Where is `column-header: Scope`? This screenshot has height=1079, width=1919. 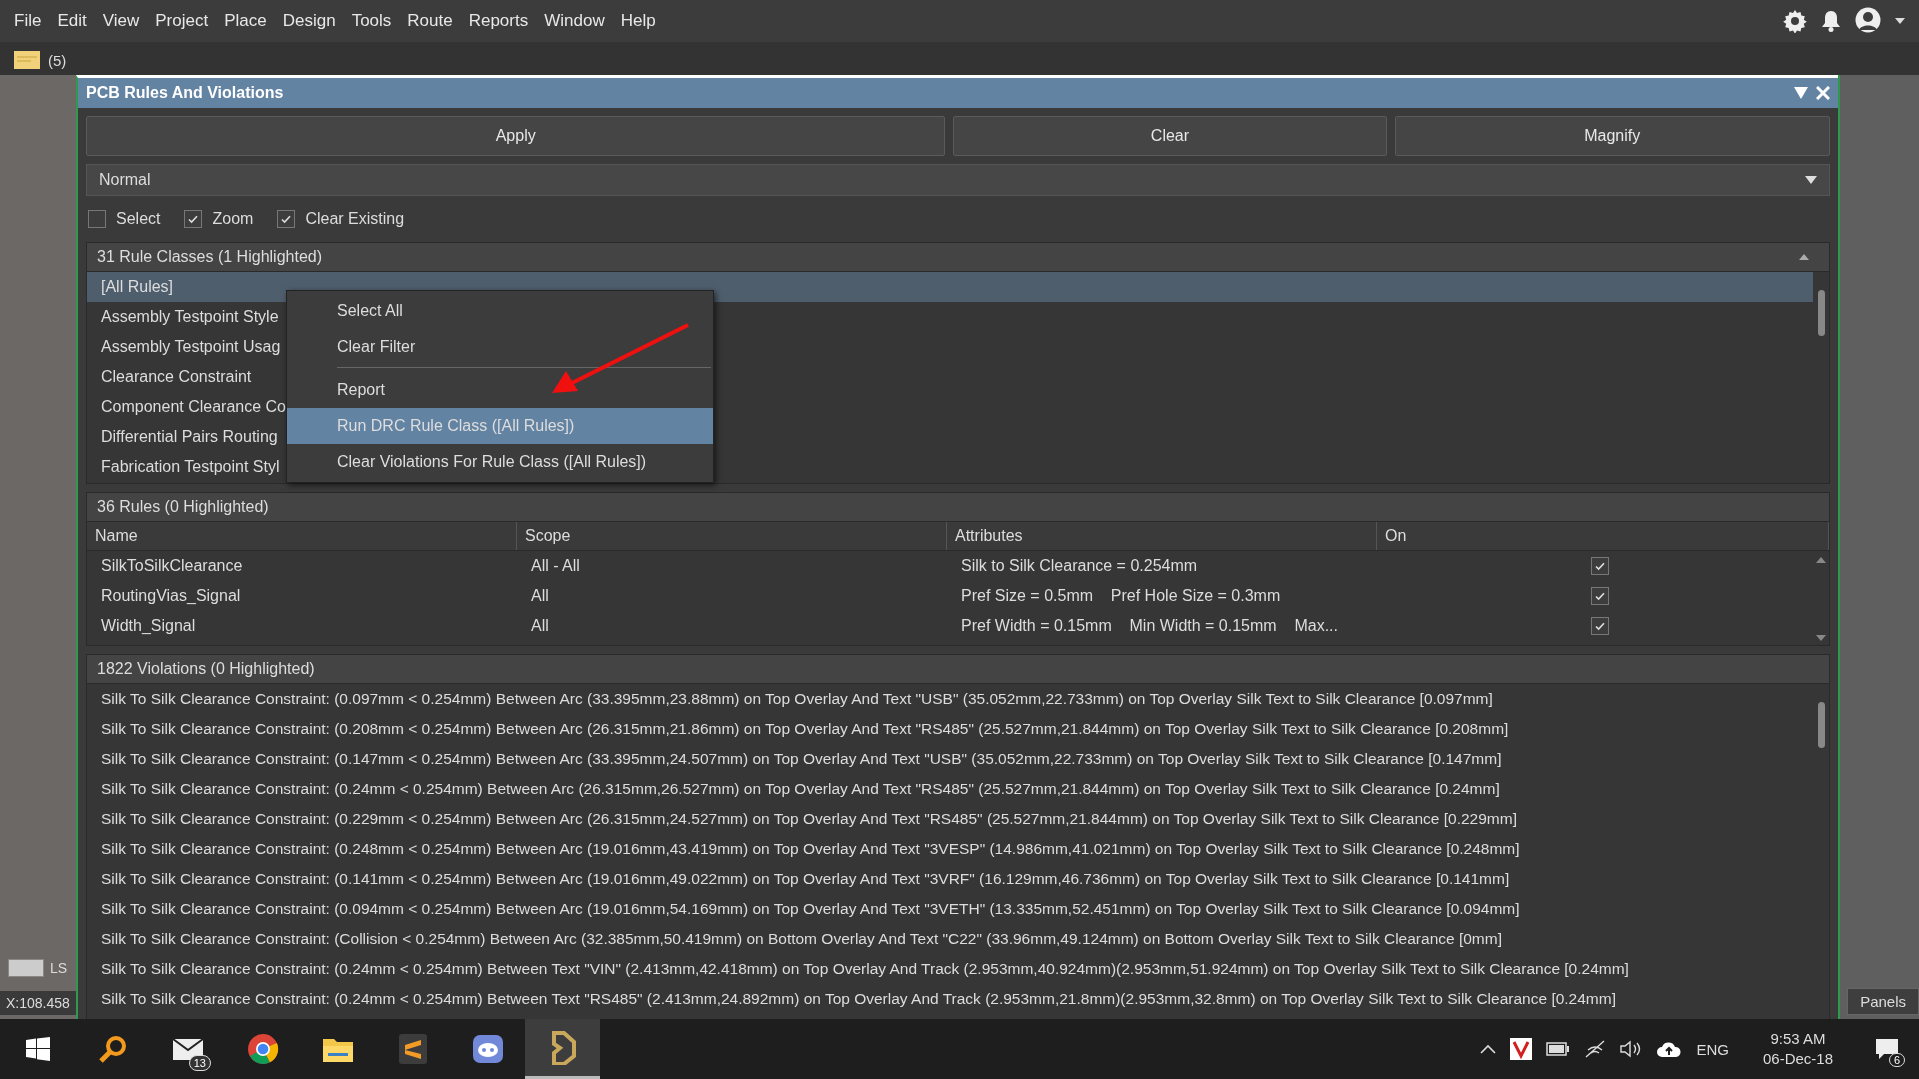 column-header: Scope is located at coordinates (732, 536).